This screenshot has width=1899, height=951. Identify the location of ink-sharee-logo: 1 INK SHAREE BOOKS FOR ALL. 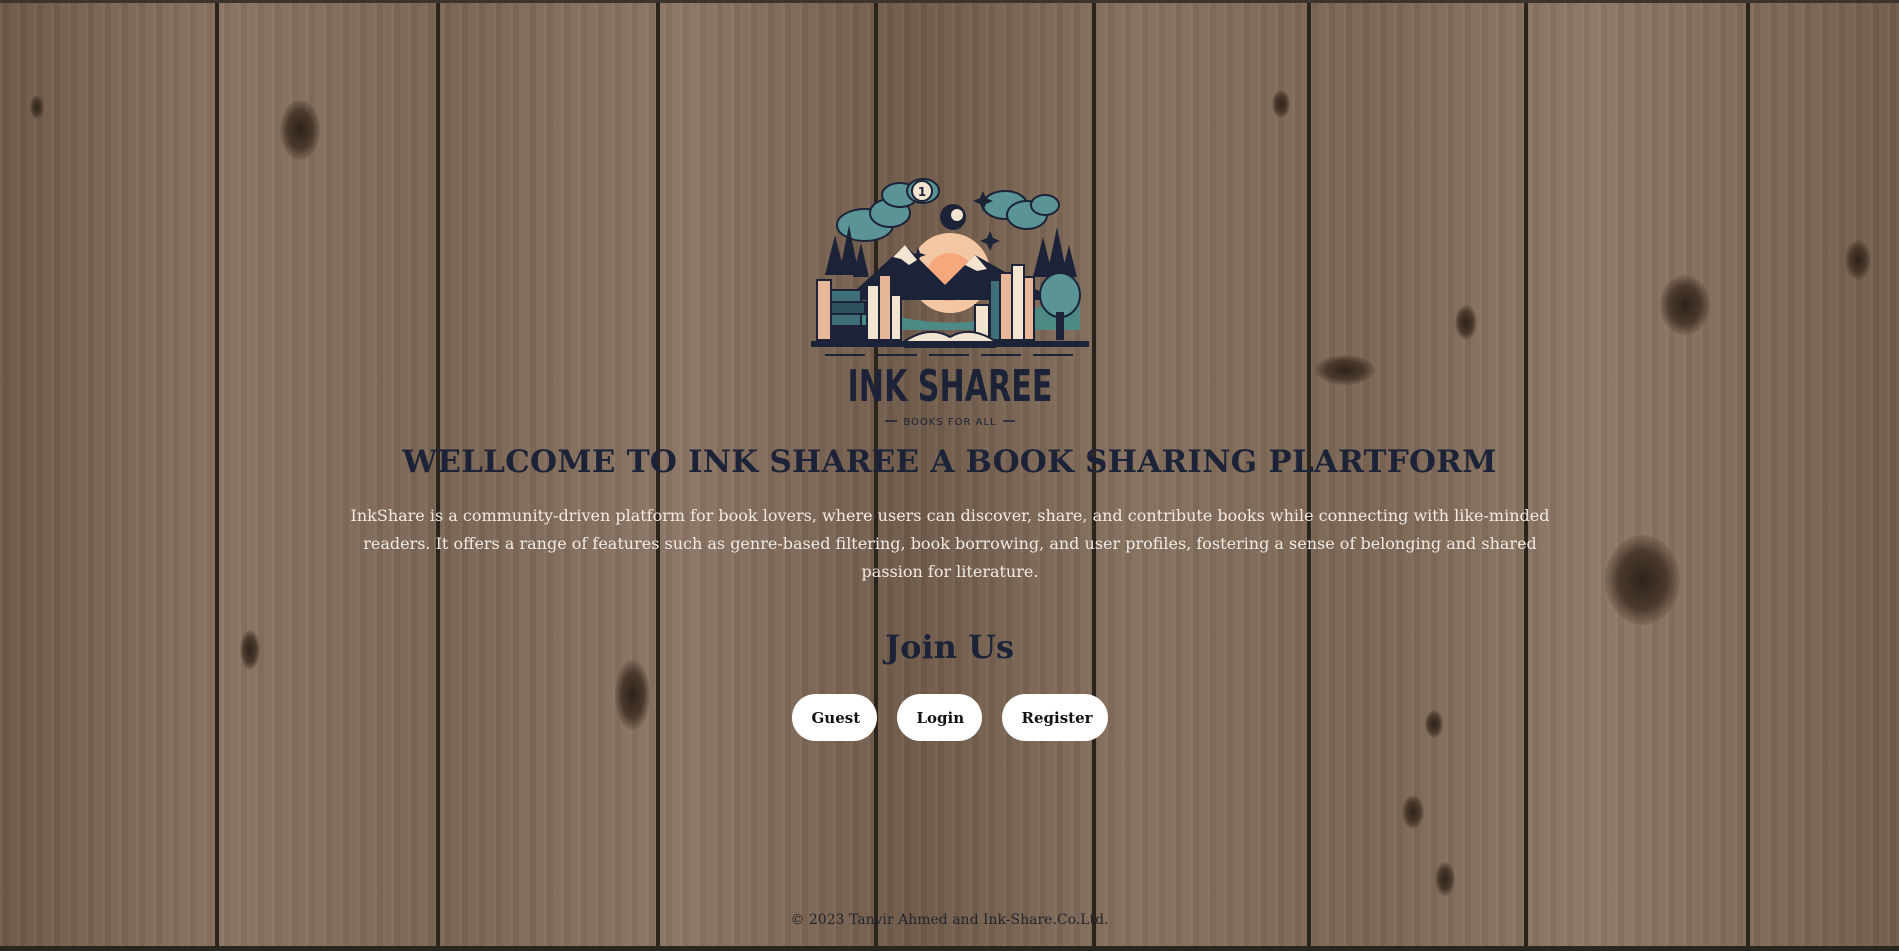
(950, 303).